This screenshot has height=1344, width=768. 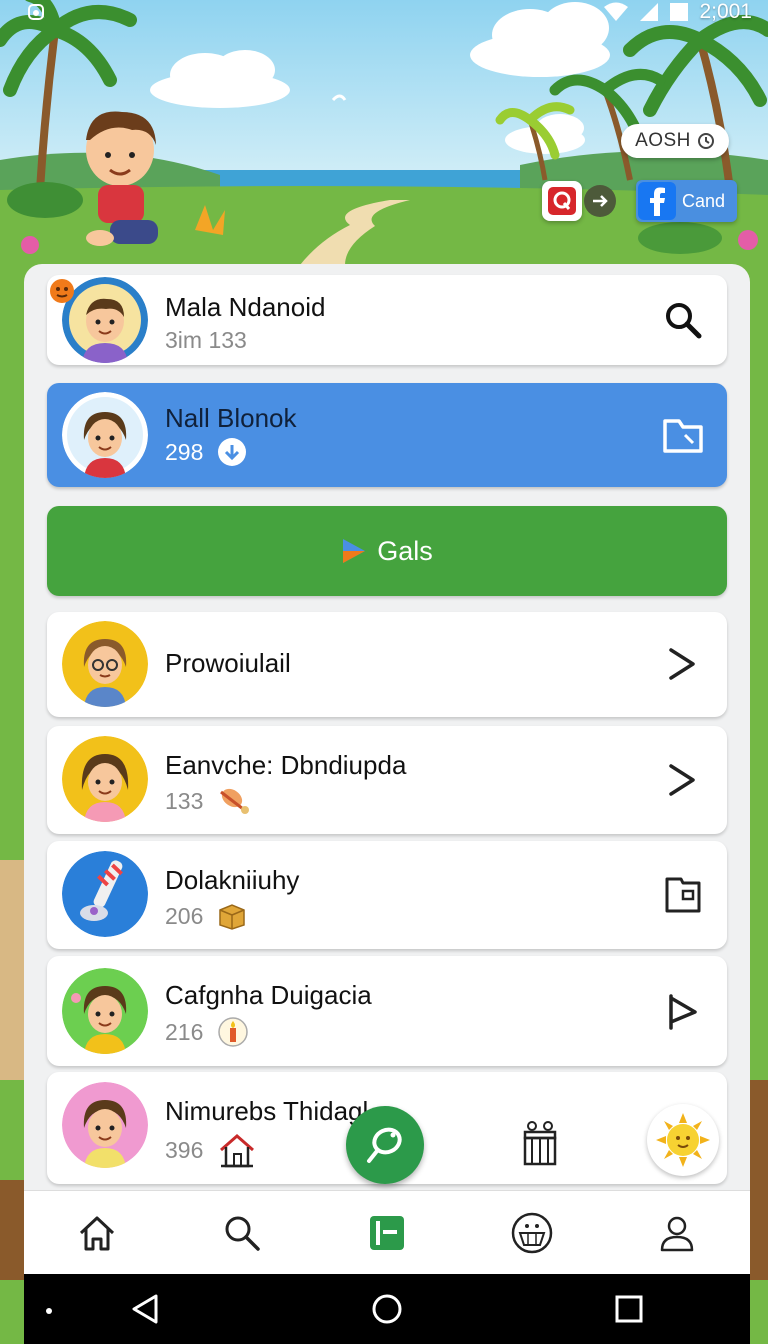 I want to click on download-icon, so click(x=232, y=452).